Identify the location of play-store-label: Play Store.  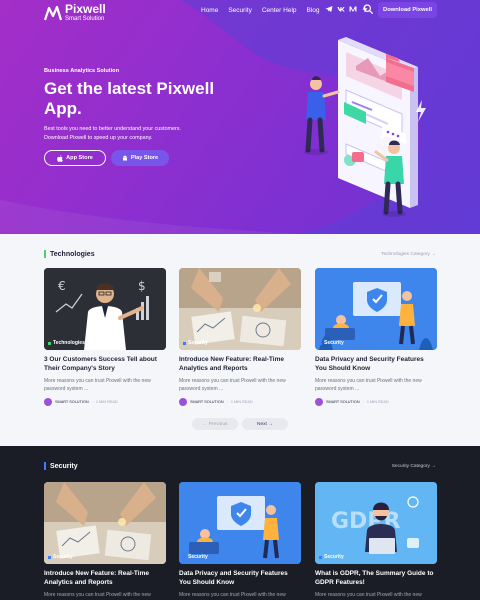
(144, 158).